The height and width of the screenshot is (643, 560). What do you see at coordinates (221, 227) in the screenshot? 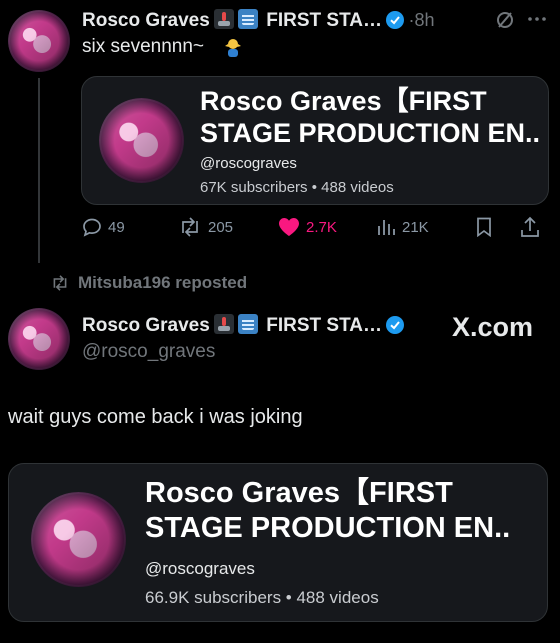
I see `repost-count: 205` at bounding box center [221, 227].